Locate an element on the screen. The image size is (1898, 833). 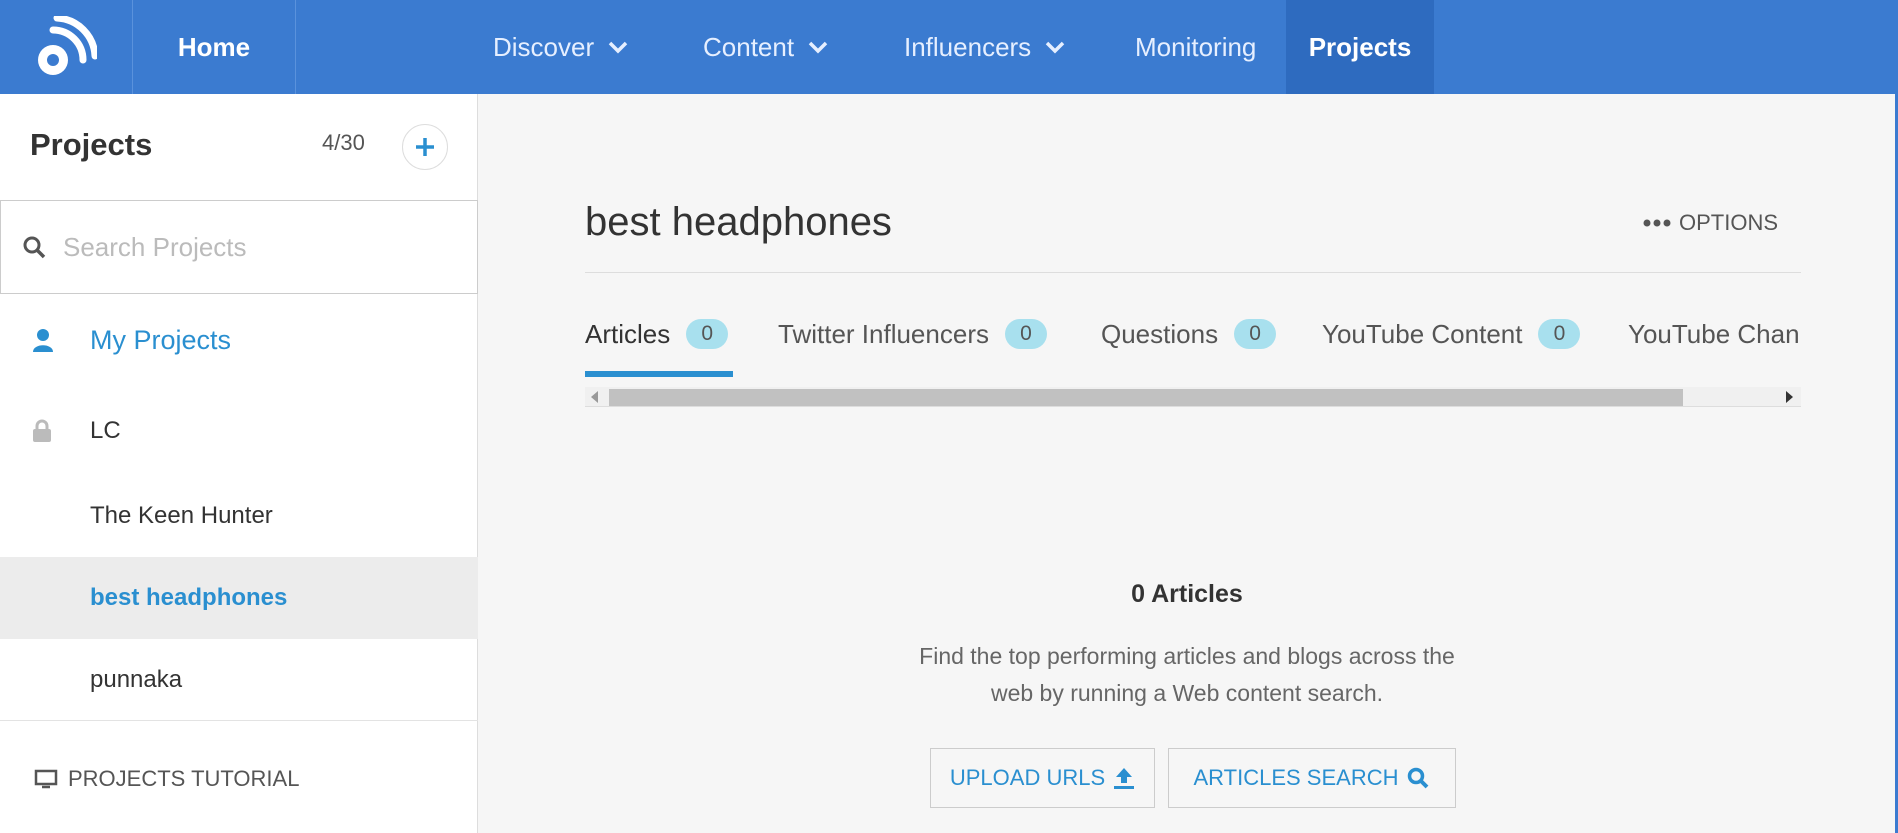
more-horizontal-icon is located at coordinates (1657, 223).